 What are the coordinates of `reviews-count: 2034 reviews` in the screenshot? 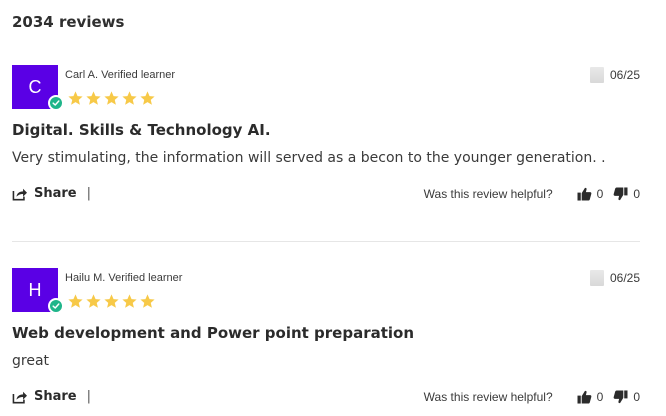 It's located at (68, 22).